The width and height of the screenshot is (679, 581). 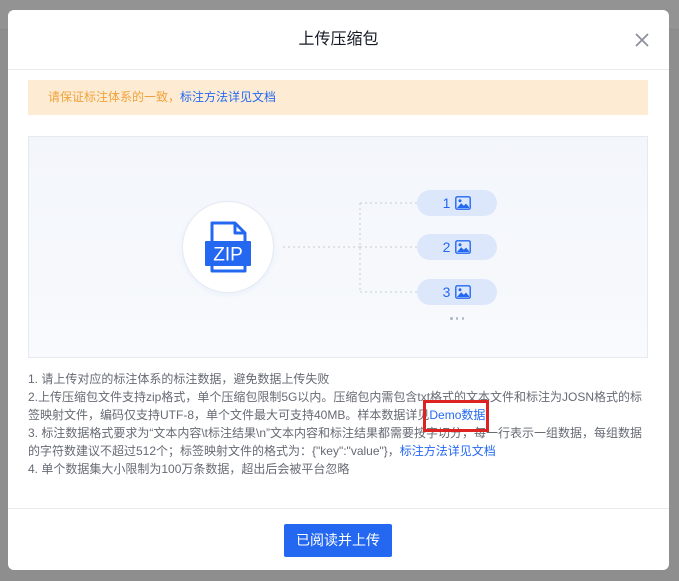 What do you see at coordinates (446, 247) in the screenshot?
I see `file-item-index: 2` at bounding box center [446, 247].